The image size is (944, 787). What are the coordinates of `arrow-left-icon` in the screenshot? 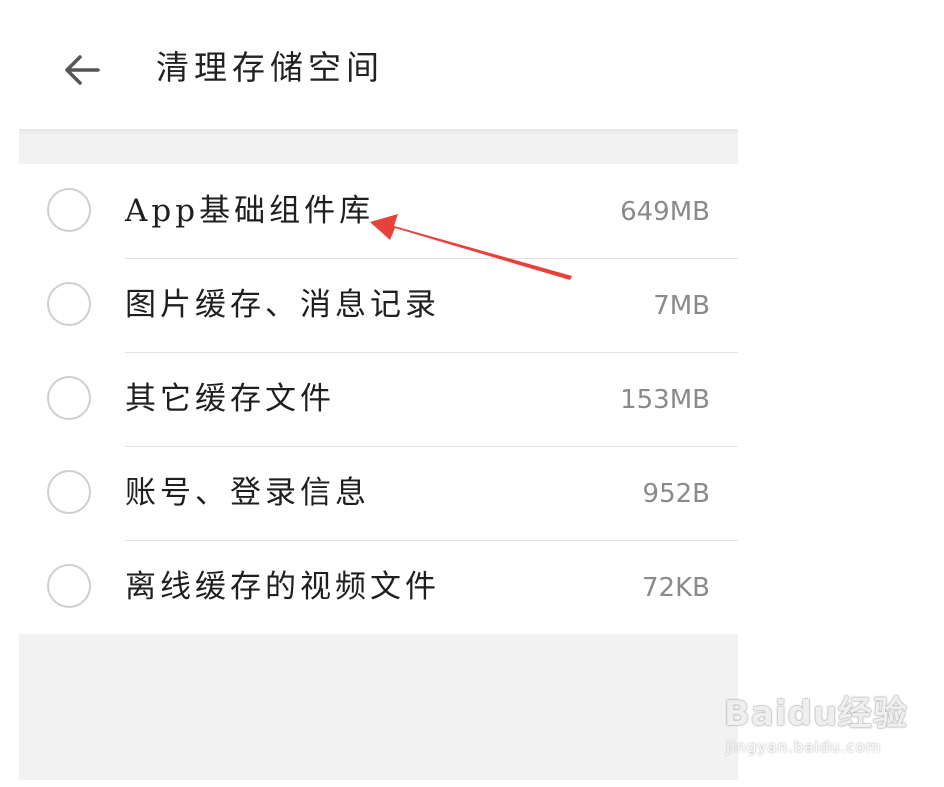 It's located at (82, 70).